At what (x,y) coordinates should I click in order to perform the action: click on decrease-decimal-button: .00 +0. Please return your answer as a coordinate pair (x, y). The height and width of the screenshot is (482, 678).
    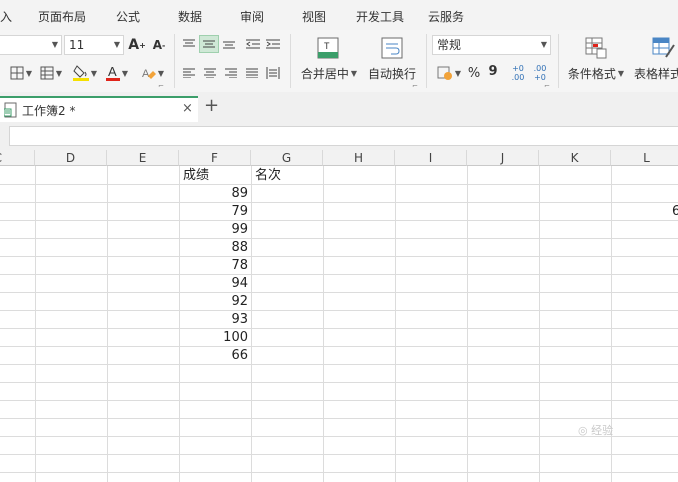
    Looking at the image, I should click on (540, 73).